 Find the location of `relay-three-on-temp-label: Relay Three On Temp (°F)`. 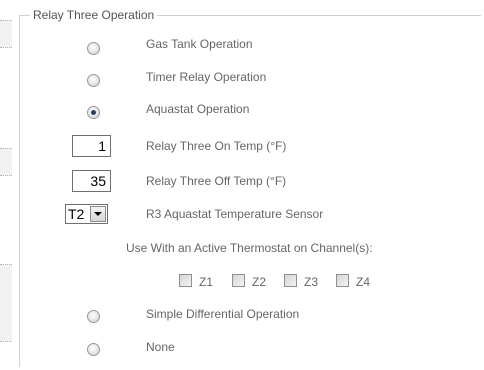

relay-three-on-temp-label: Relay Three On Temp (°F) is located at coordinates (216, 146).